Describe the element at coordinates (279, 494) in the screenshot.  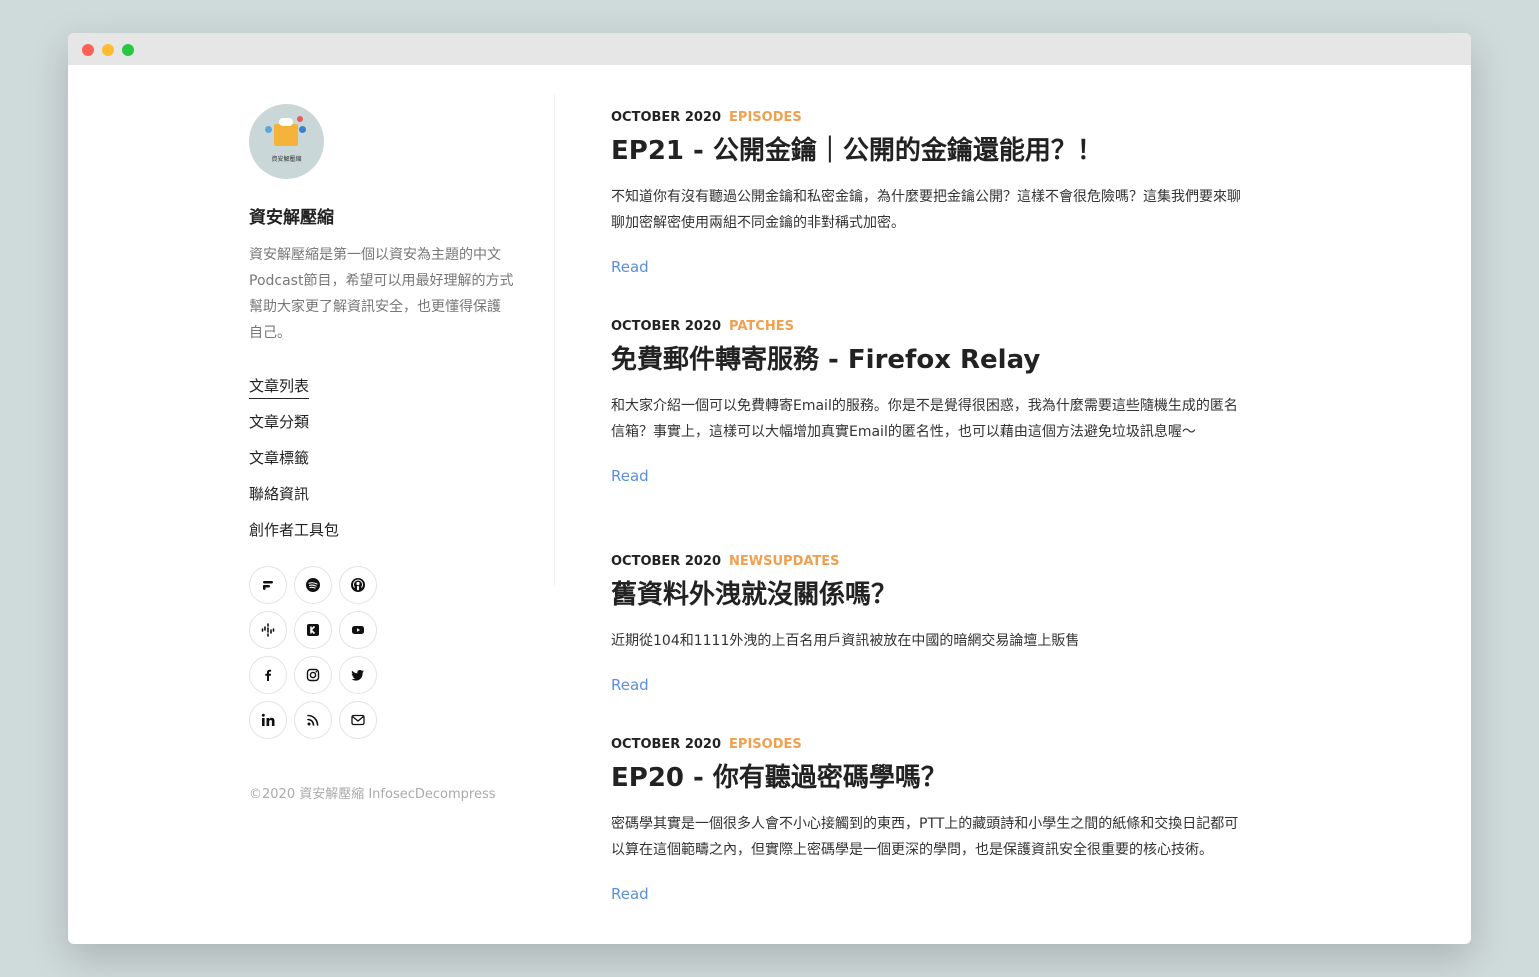
I see `nav-item-label: 聯絡資訊` at that location.